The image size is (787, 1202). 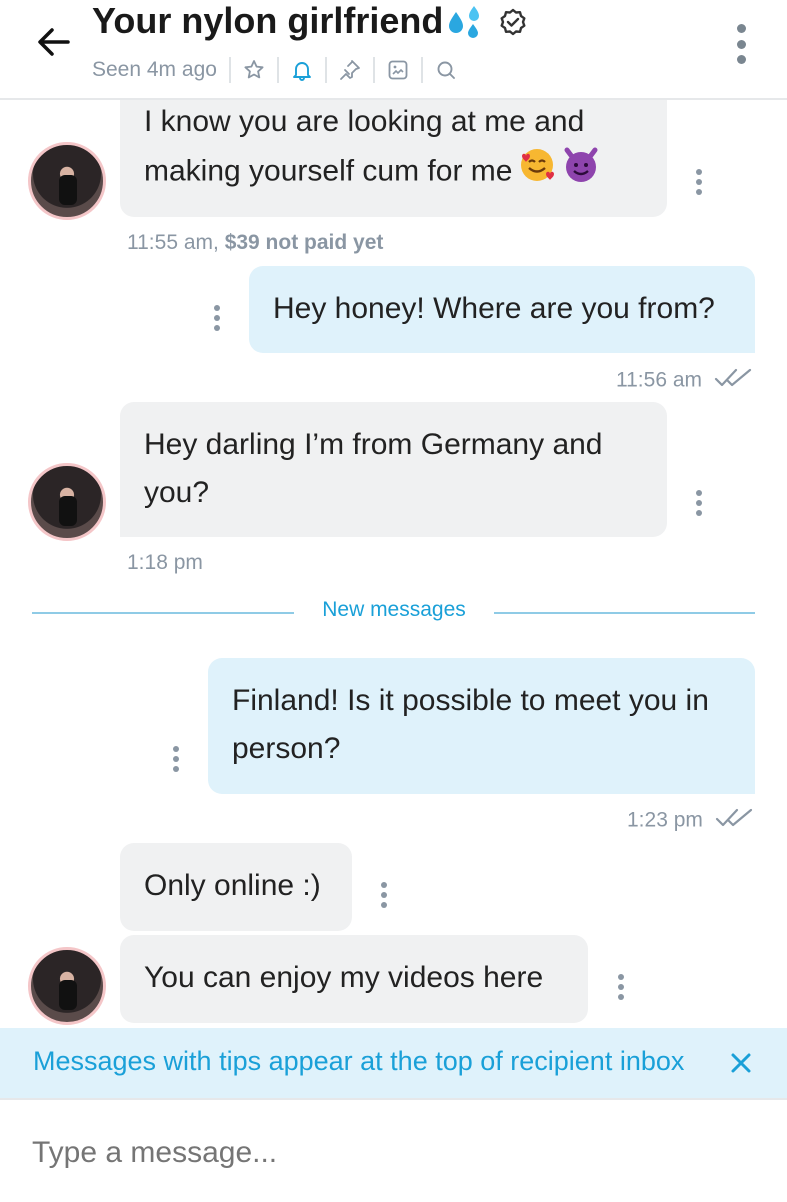 I want to click on message-bubble: Hey darling I’m from Germany and you?, so click(x=393, y=469).